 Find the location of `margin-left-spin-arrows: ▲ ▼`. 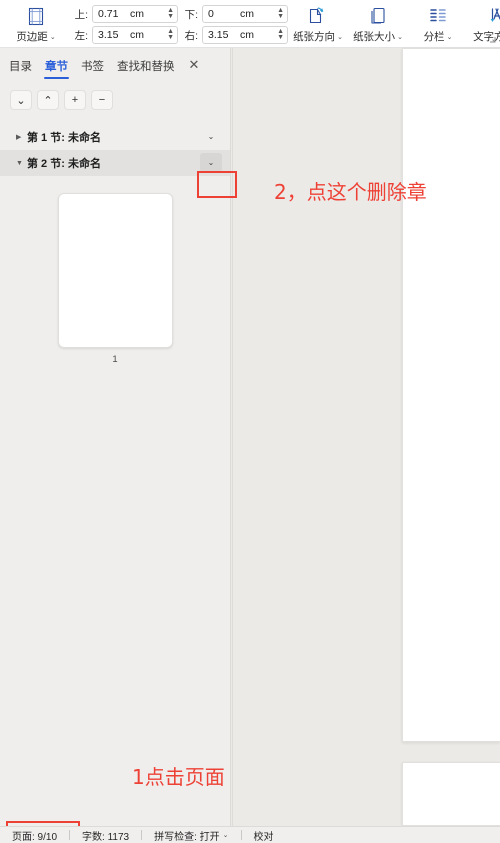

margin-left-spin-arrows: ▲ ▼ is located at coordinates (170, 34).